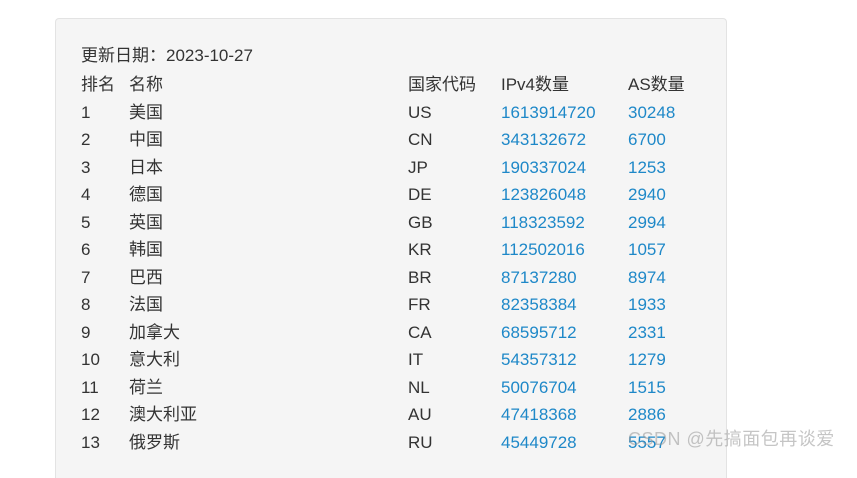 The width and height of the screenshot is (857, 478). I want to click on as-count-link: 8974, so click(647, 277).